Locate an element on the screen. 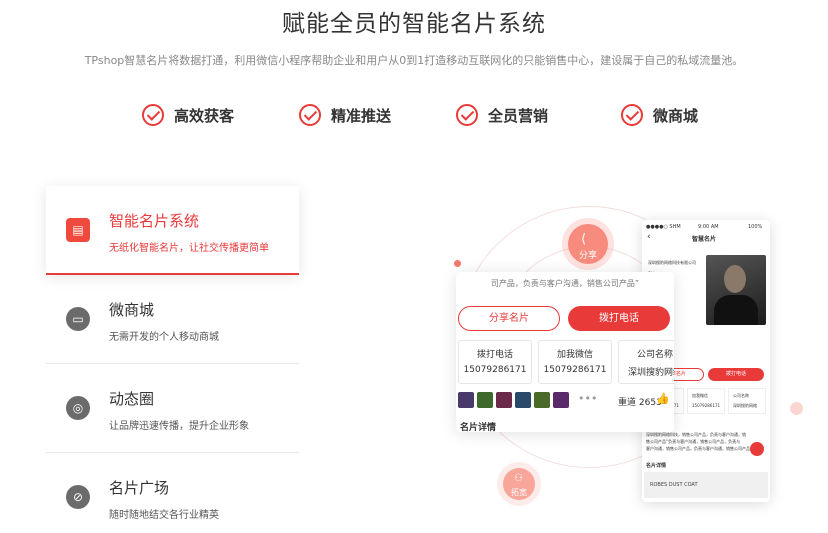 Image resolution: width=828 pixels, height=533 pixels. add-friend-icon: ⚇ is located at coordinates (518, 478).